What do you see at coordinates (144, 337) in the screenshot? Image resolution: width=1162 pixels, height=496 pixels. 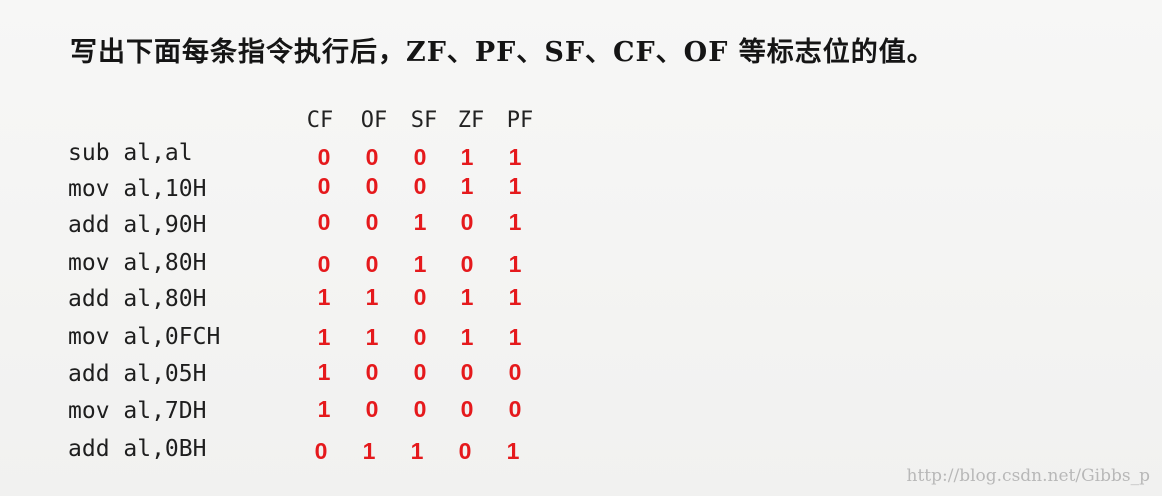 I see `instruction-text: mov al,0FCH` at bounding box center [144, 337].